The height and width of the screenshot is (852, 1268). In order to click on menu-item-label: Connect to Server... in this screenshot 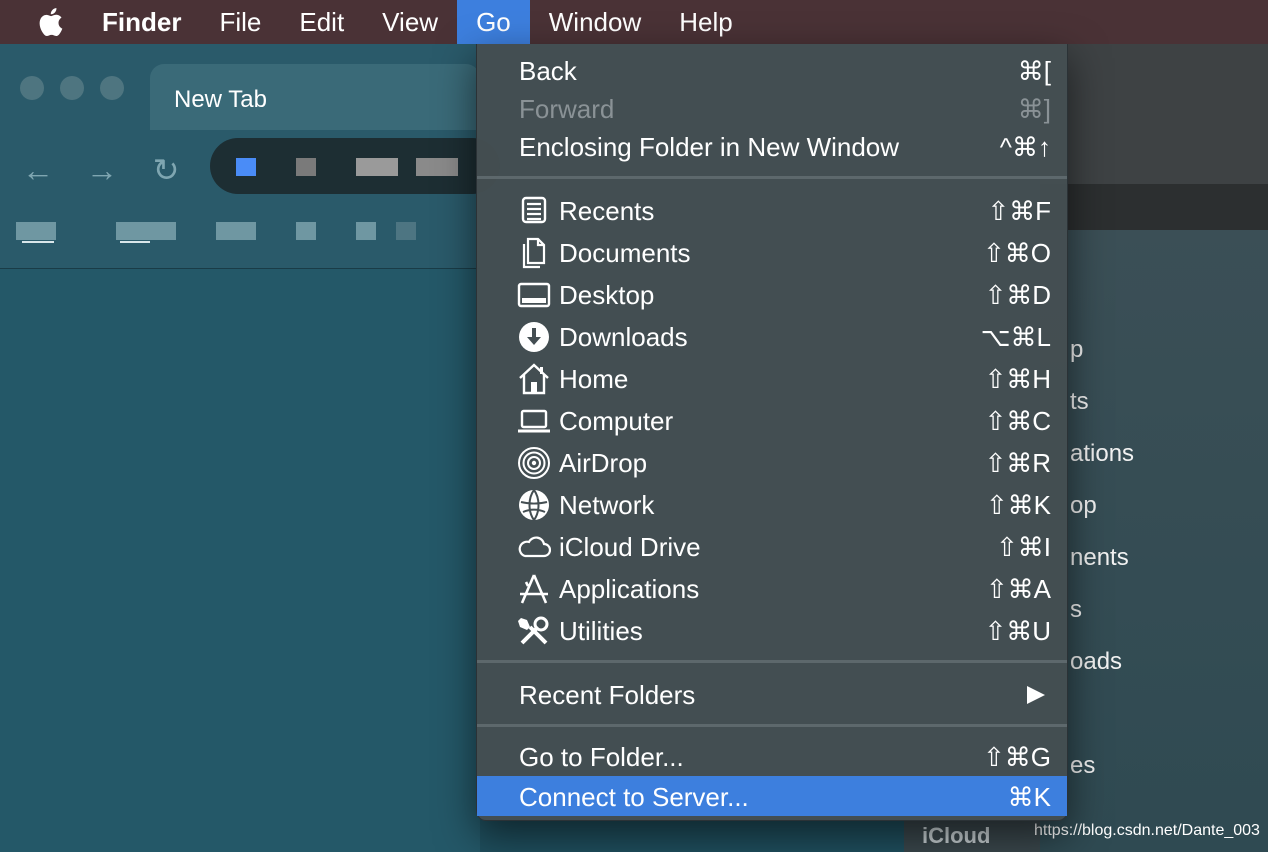, I will do `click(634, 797)`.